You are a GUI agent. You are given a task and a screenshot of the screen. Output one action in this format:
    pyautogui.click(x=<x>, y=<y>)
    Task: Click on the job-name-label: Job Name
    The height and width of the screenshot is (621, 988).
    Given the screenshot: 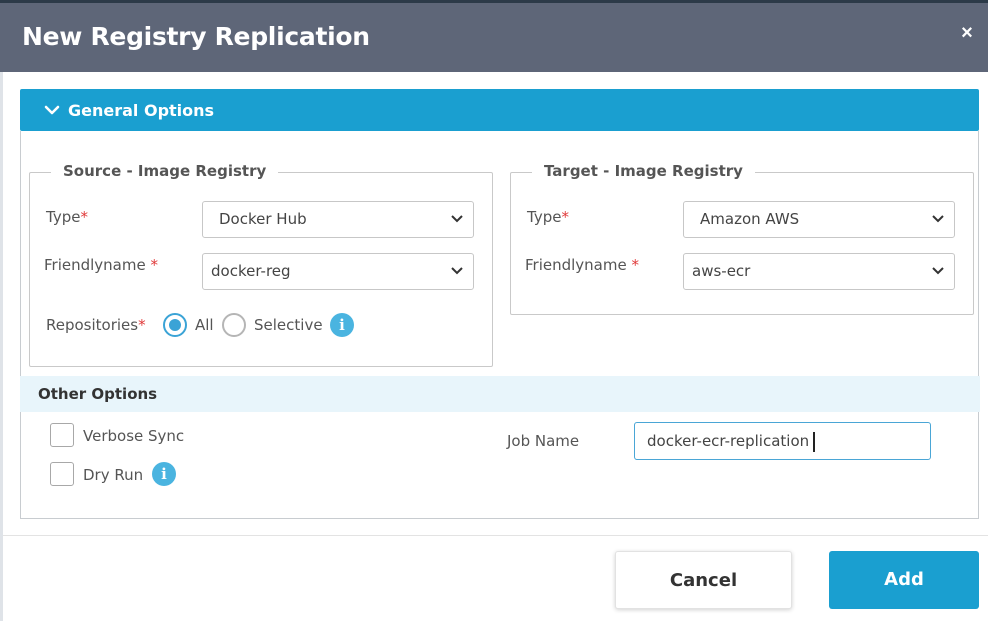 What is the action you would take?
    pyautogui.click(x=543, y=441)
    